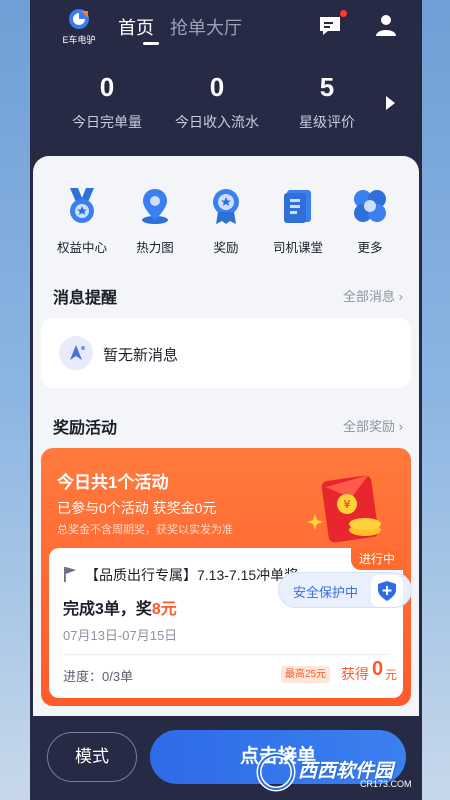 This screenshot has width=450, height=800. Describe the element at coordinates (164, 609) in the screenshot. I see `task-reward: 8元` at that location.